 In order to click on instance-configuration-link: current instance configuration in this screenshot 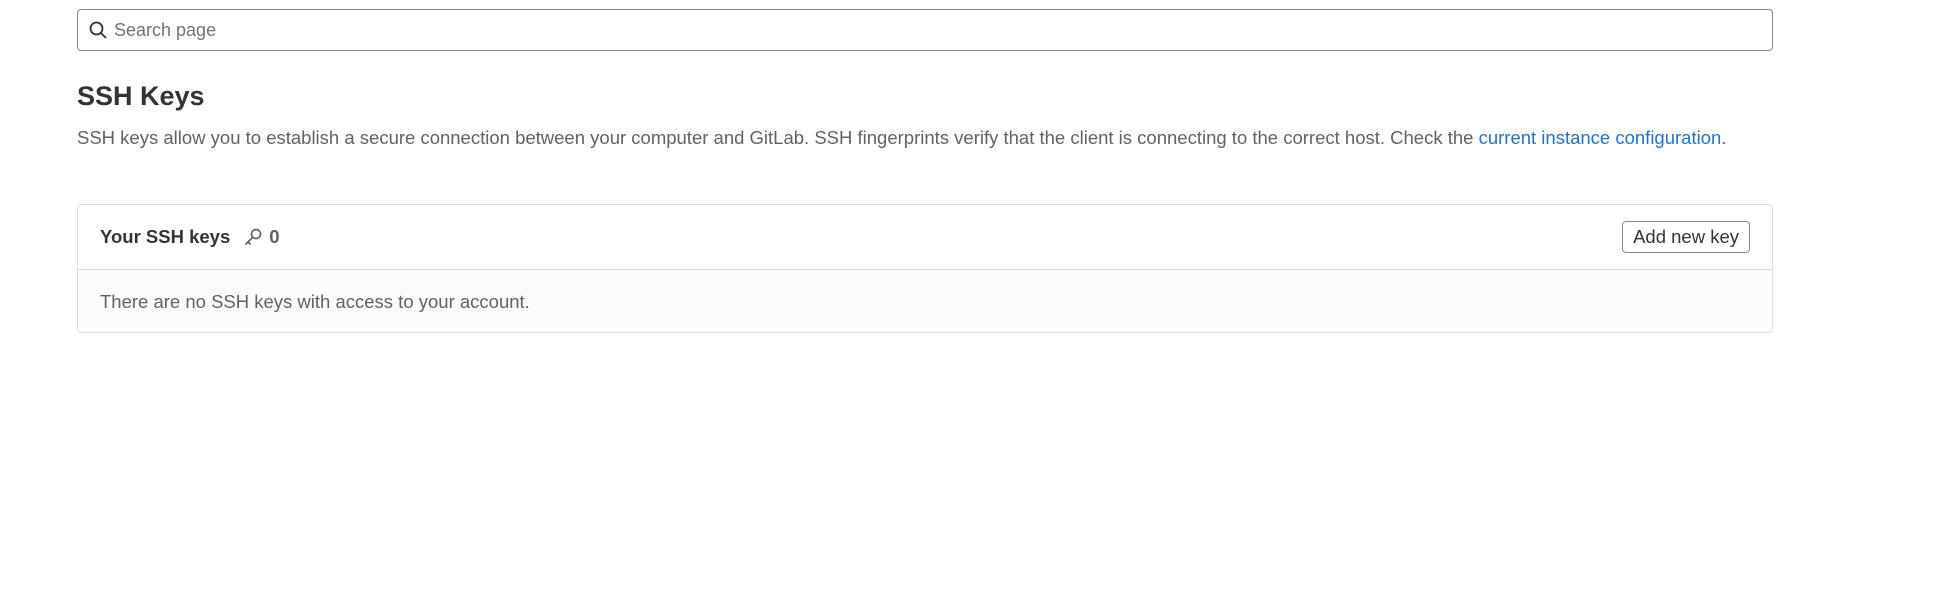, I will do `click(1600, 137)`.